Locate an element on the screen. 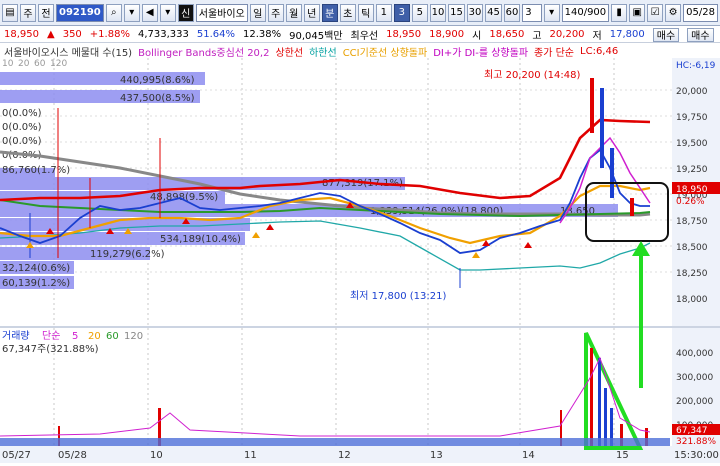 The image size is (720, 466). volume-profile-label: 534,189(10.4%) is located at coordinates (200, 239).